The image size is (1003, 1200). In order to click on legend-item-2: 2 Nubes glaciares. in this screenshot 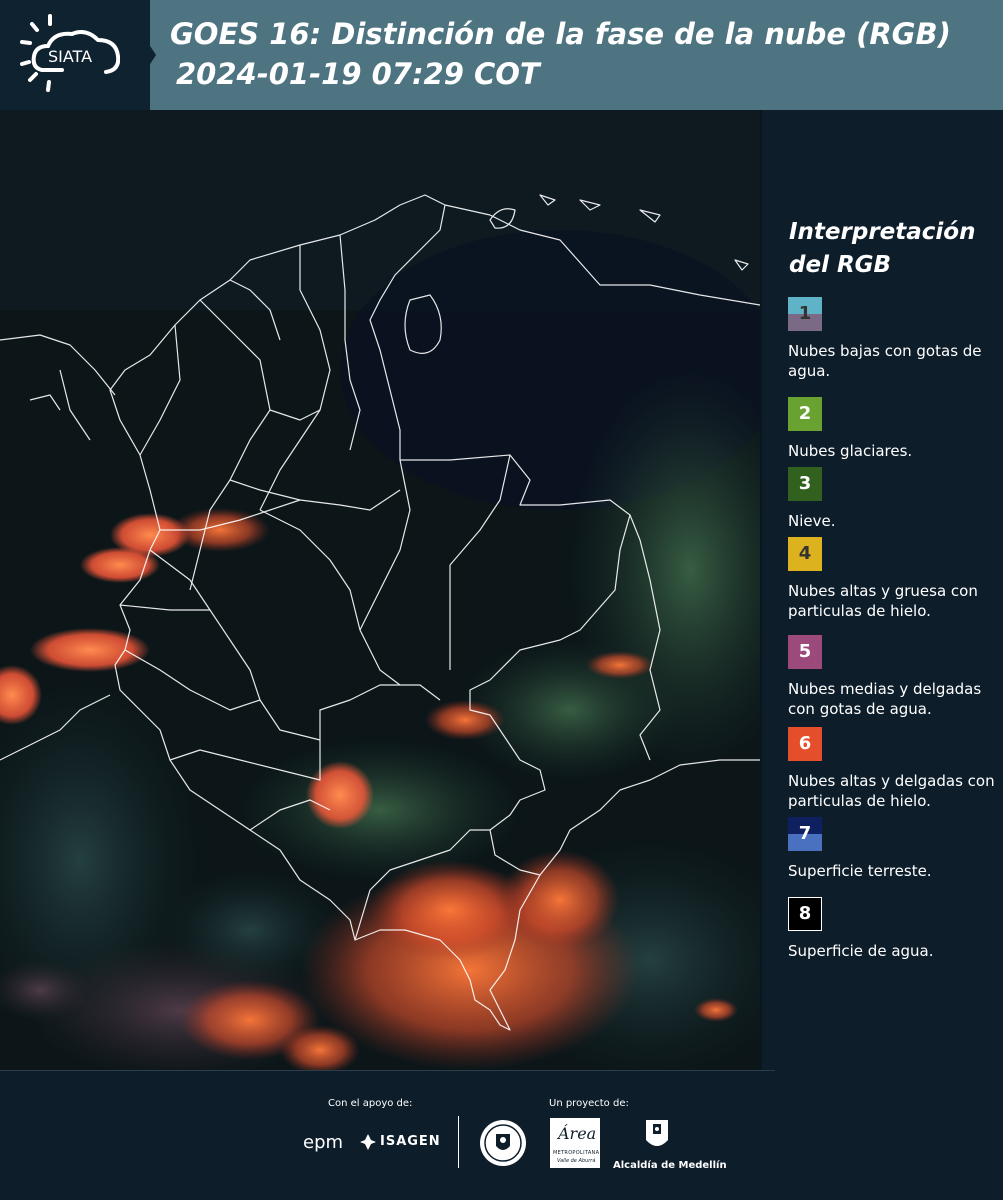, I will do `click(893, 429)`.